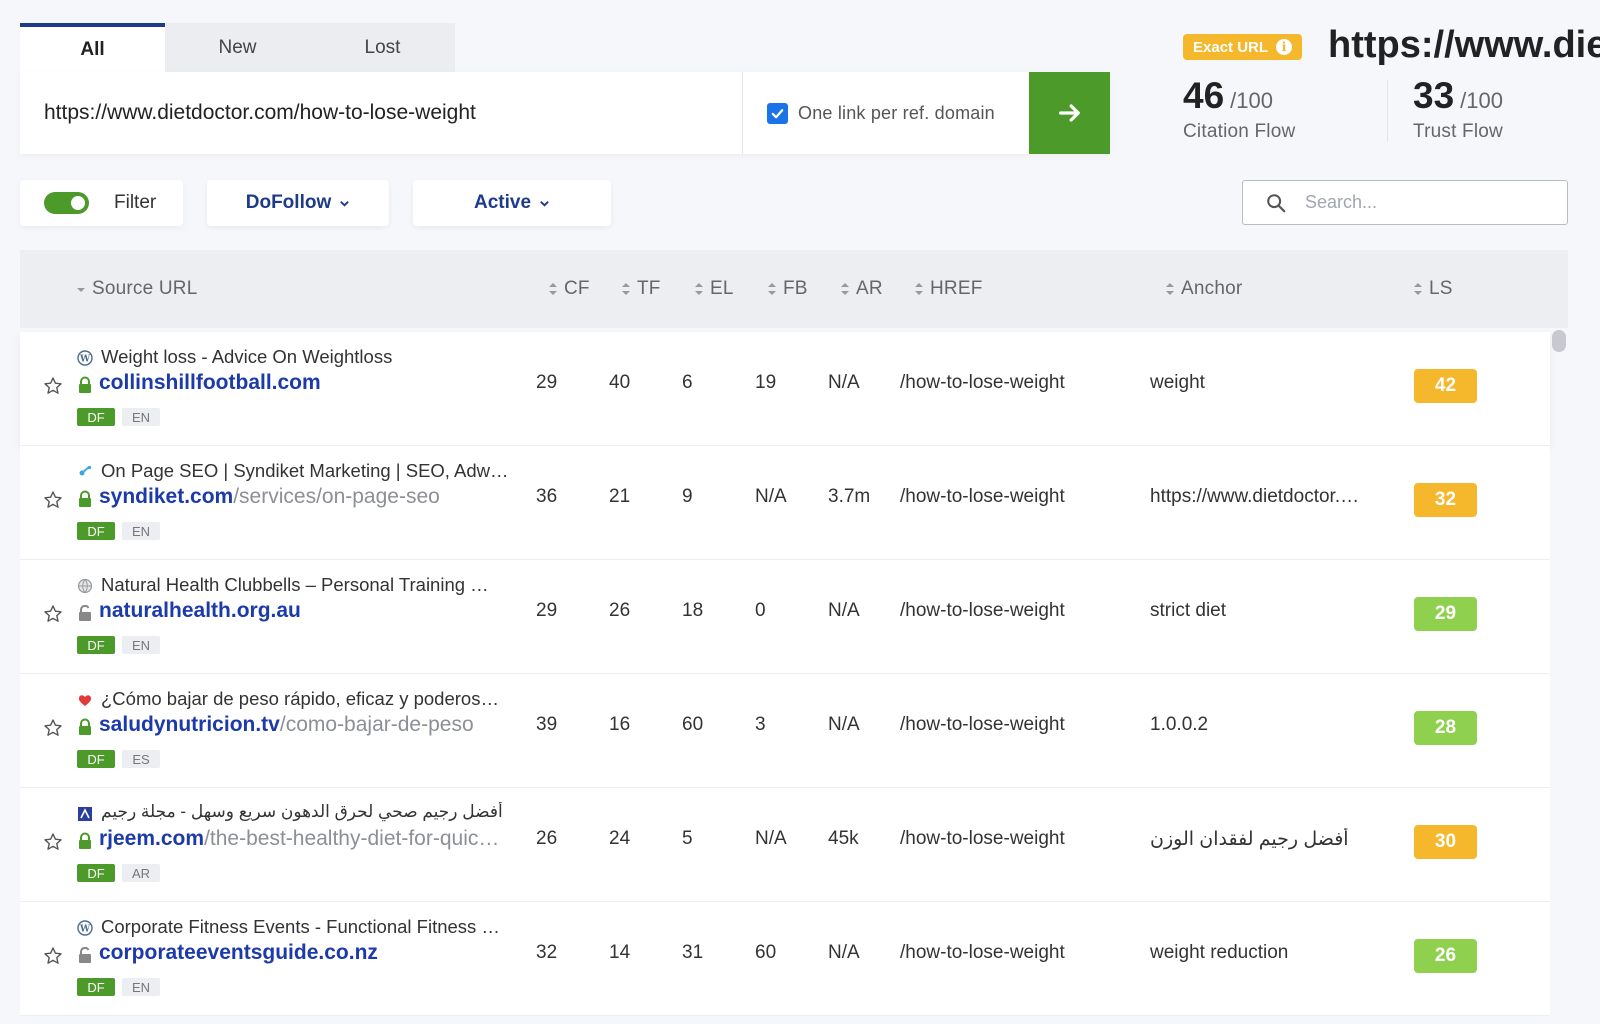 Image resolution: width=1600 pixels, height=1024 pixels. I want to click on url-input, so click(381, 113).